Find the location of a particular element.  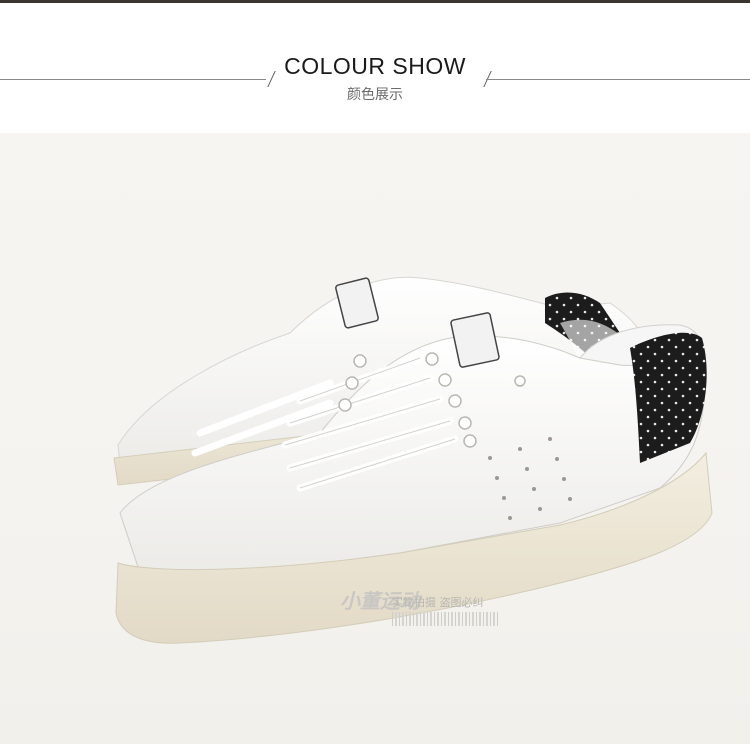

header-rule-right is located at coordinates (618, 79).